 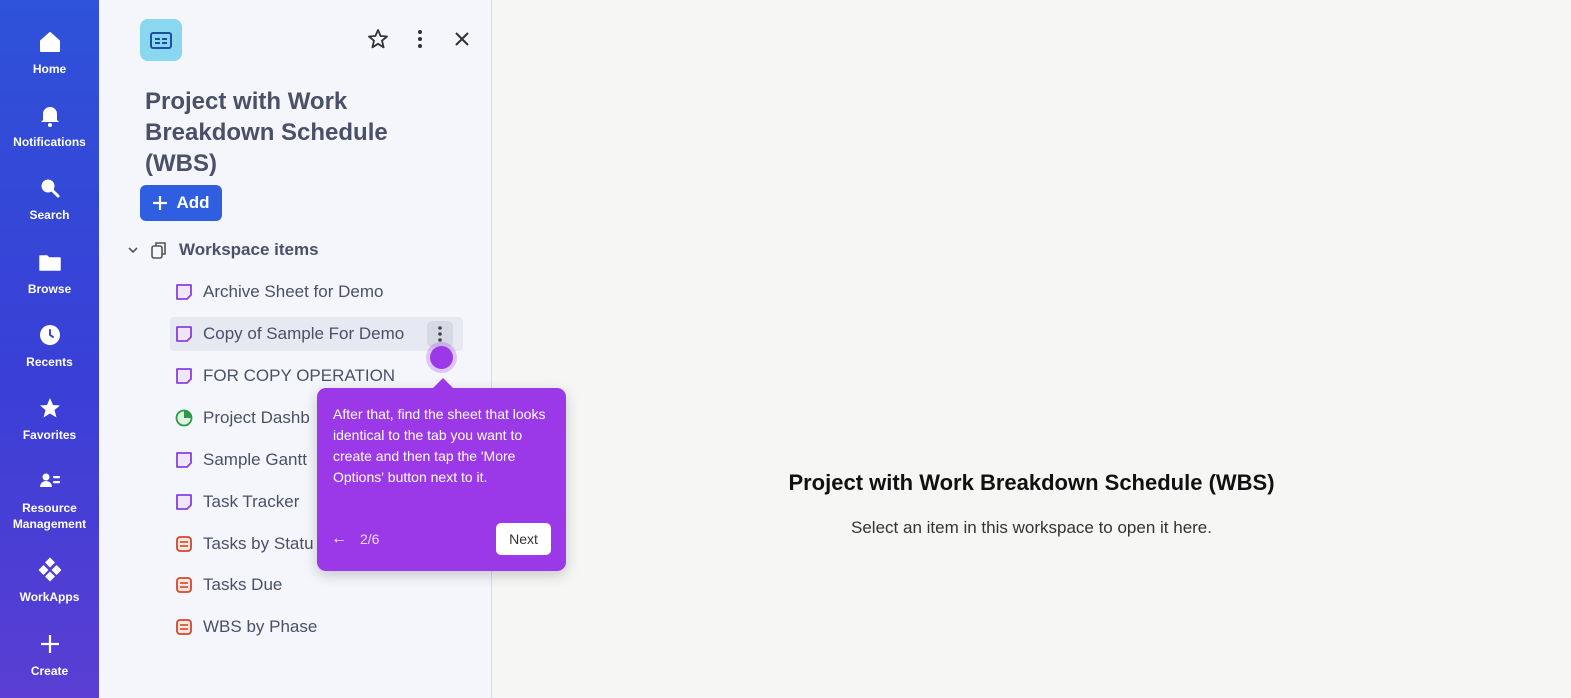 I want to click on nav-notifications: Notifications, so click(x=49, y=126).